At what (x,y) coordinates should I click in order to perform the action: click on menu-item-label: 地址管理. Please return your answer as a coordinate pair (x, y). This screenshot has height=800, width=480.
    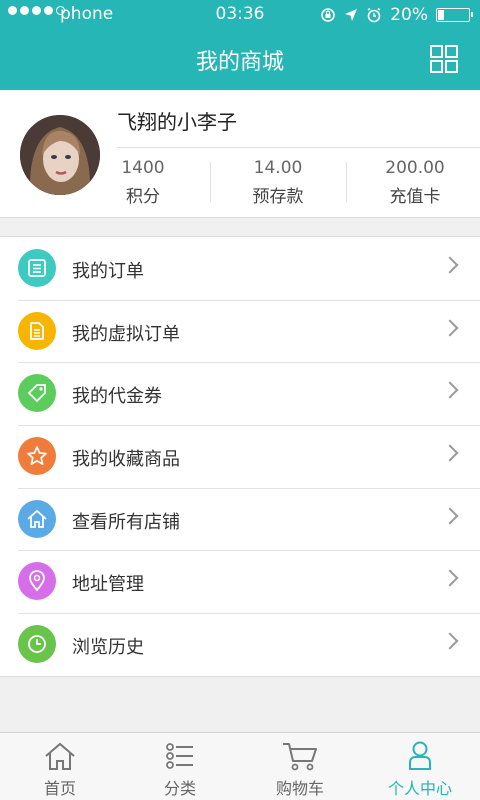
    Looking at the image, I should click on (108, 585).